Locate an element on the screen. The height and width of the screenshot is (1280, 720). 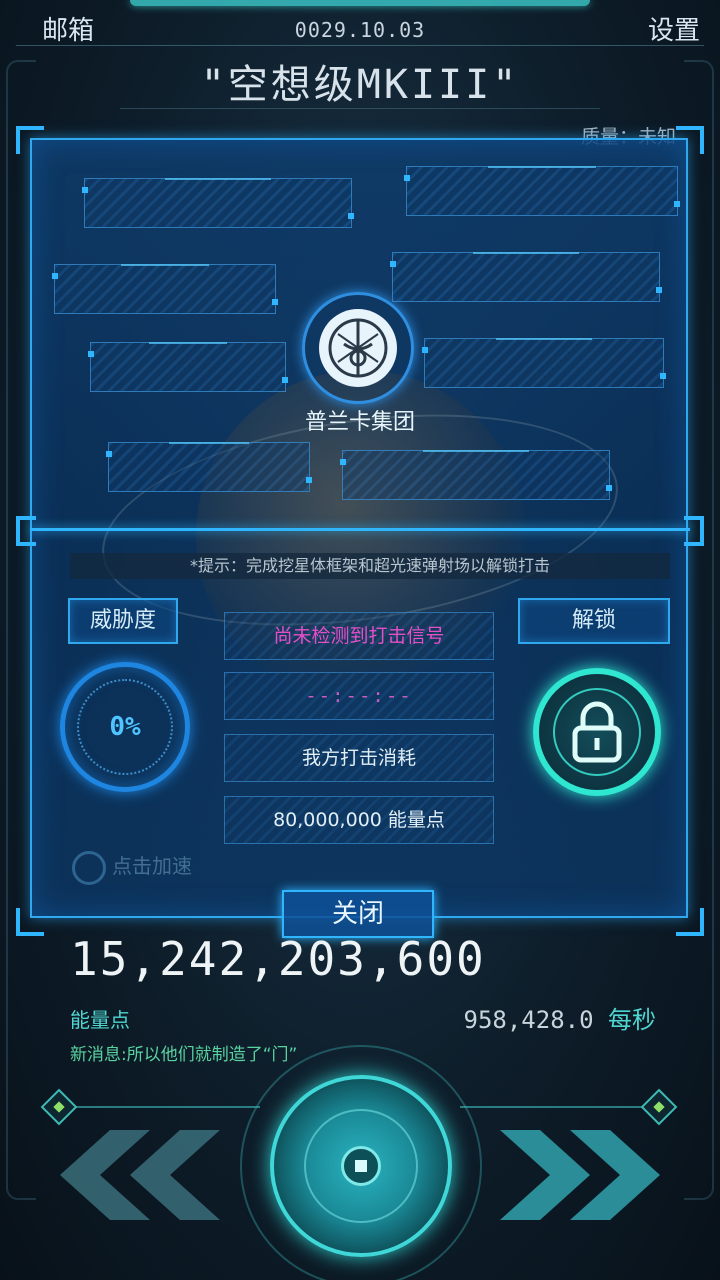
double-chevron-right-icon is located at coordinates (575, 1175).